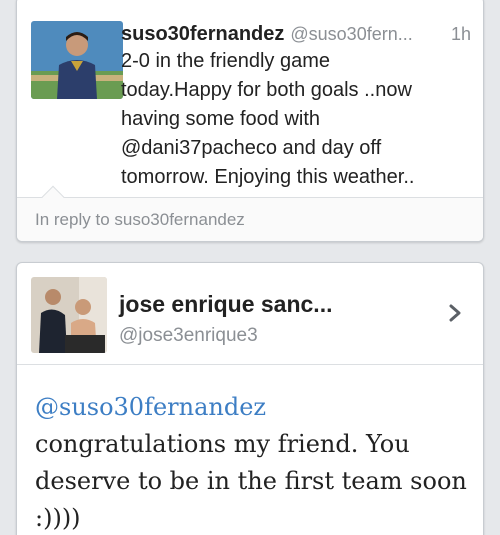 This screenshot has height=535, width=500. I want to click on tweet-avatar, so click(77, 60).